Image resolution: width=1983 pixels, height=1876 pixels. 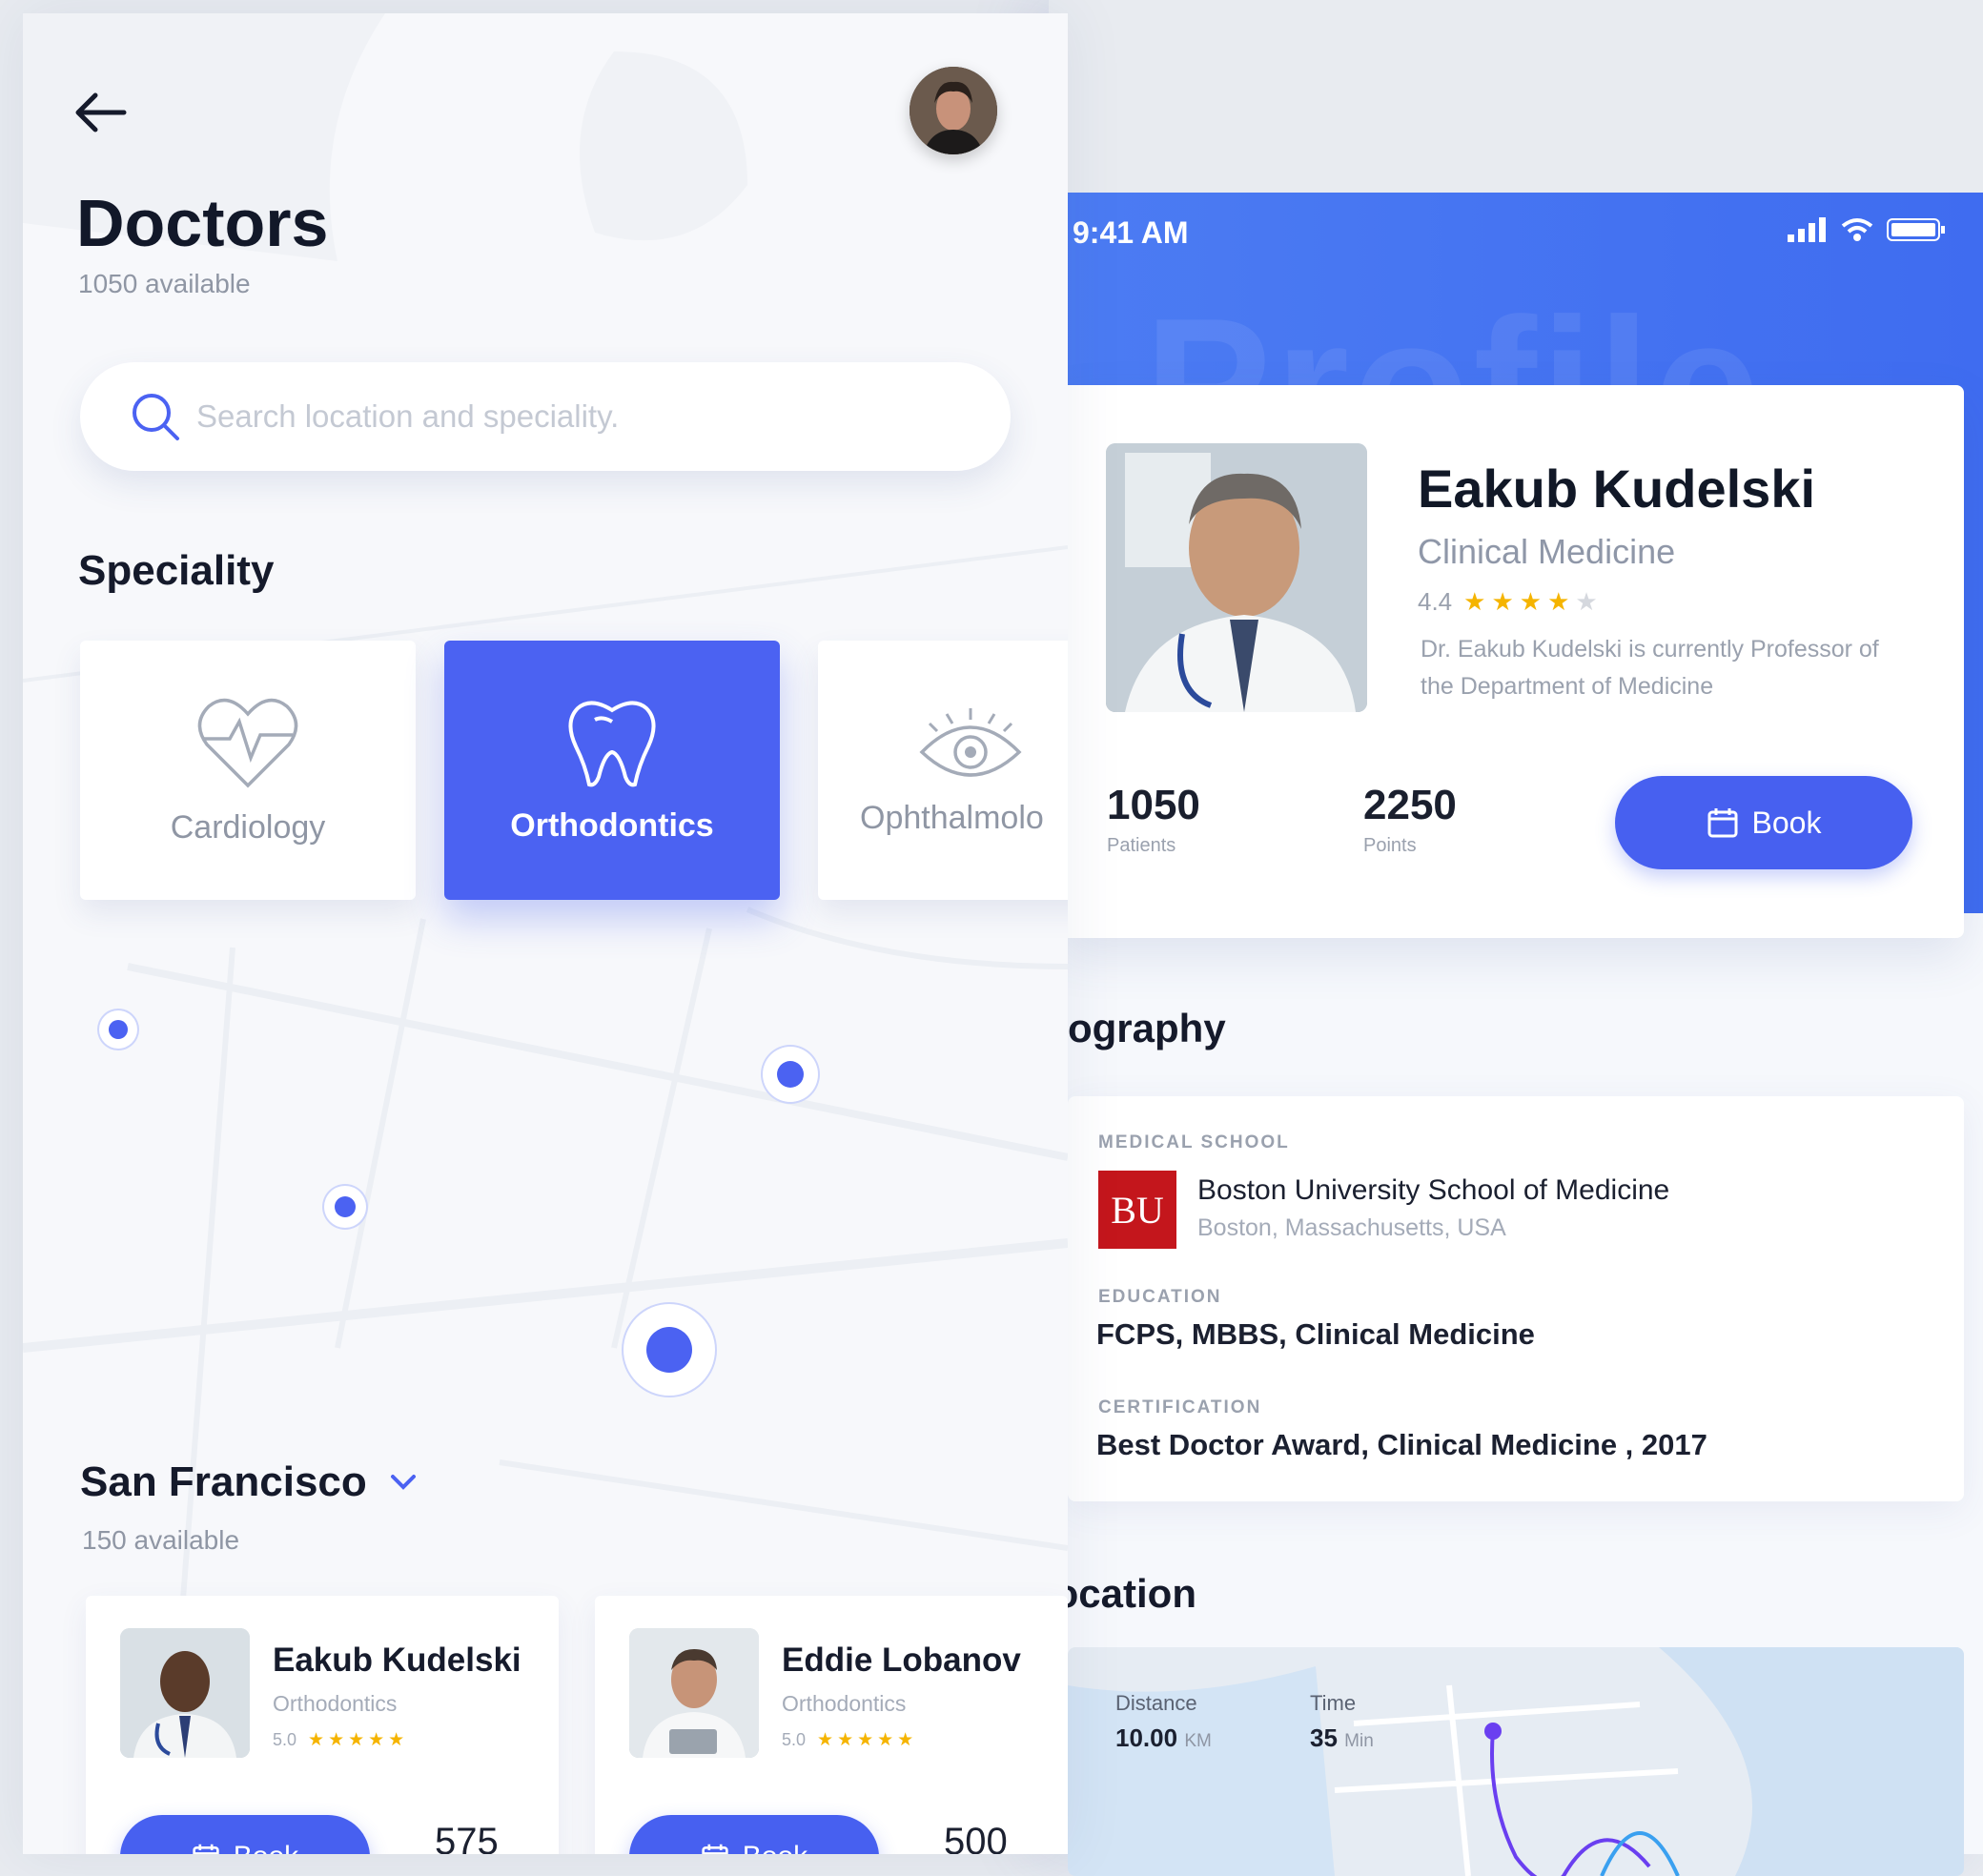 What do you see at coordinates (1137, 1210) in the screenshot?
I see `bu-logo: BU` at bounding box center [1137, 1210].